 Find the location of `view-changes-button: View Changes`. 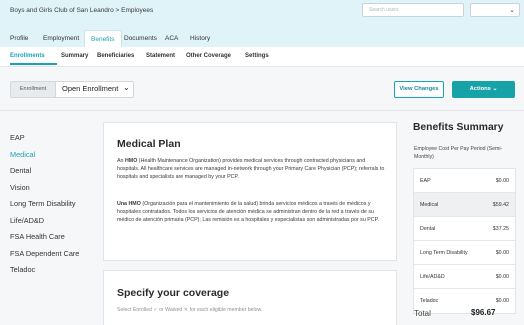

view-changes-button: View Changes is located at coordinates (419, 89).